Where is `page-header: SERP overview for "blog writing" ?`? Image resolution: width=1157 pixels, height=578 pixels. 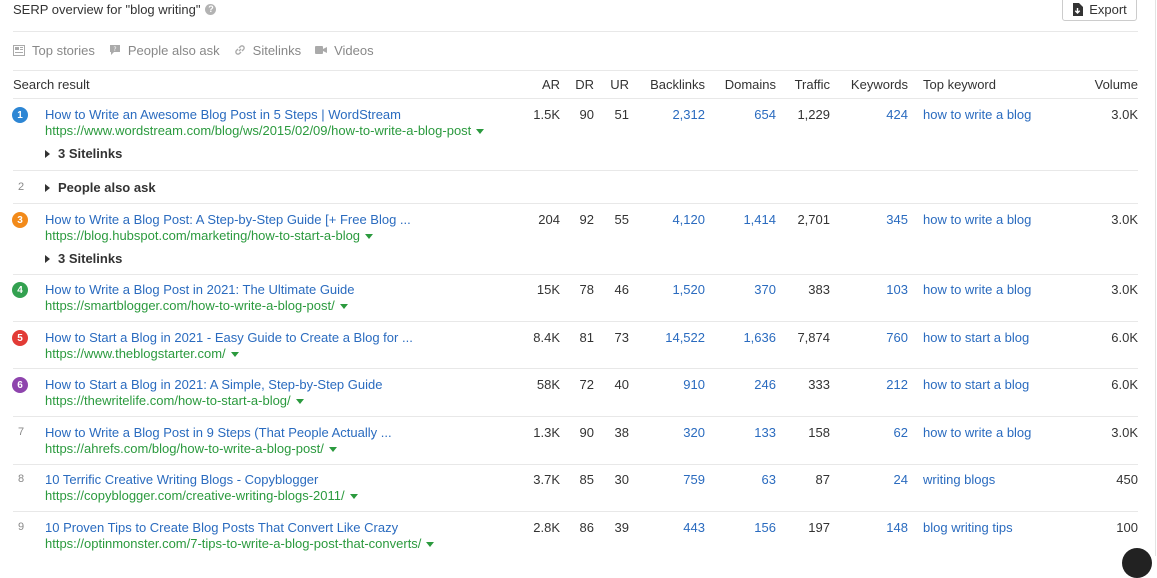
page-header: SERP overview for "blog writing" ? is located at coordinates (115, 9).